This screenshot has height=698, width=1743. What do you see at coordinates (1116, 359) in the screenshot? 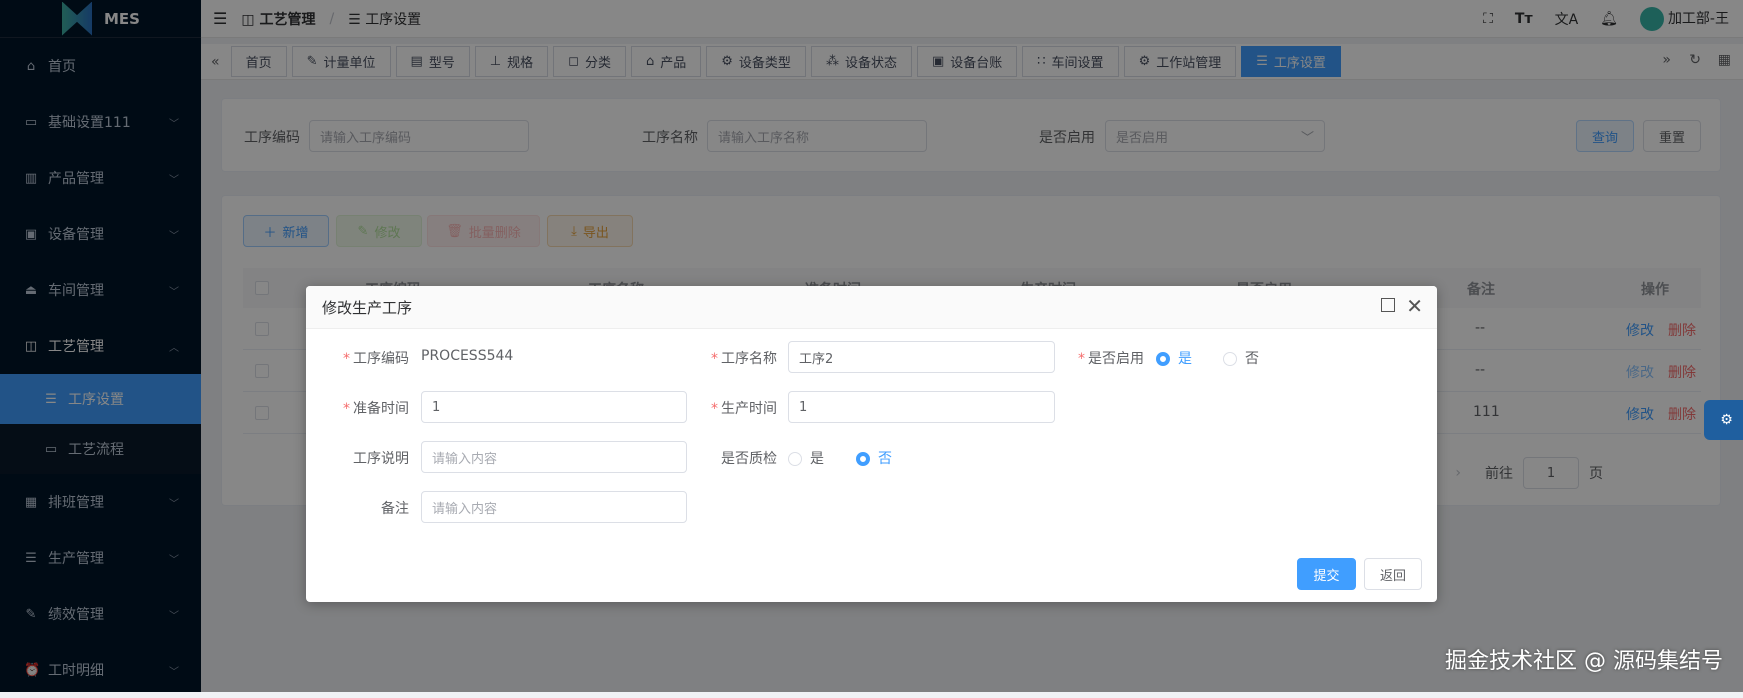
I see `label-text: 是否启用` at bounding box center [1116, 359].